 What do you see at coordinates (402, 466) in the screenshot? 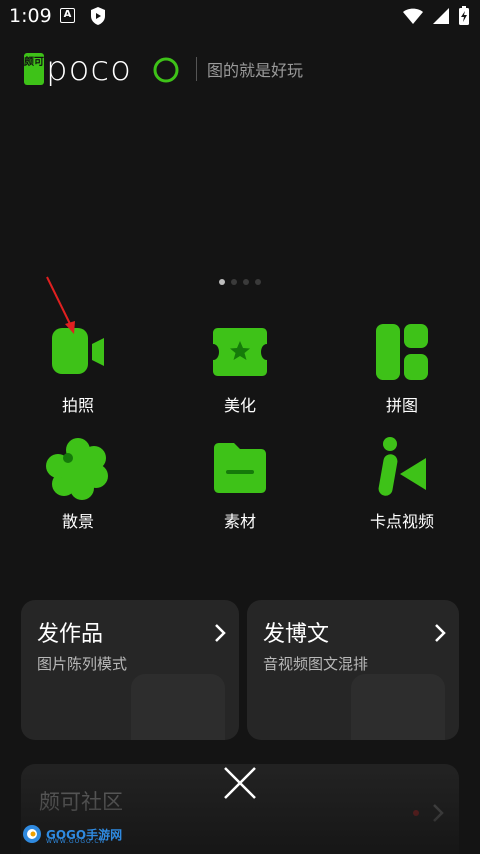
I see `beat-video-icon` at bounding box center [402, 466].